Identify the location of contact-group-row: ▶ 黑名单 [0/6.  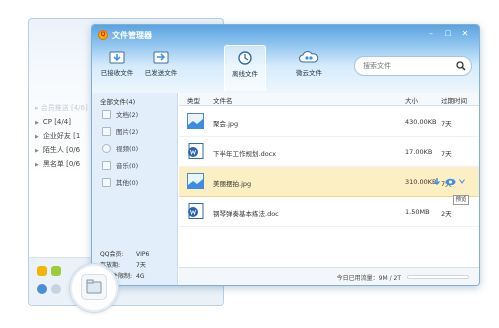
(57, 164).